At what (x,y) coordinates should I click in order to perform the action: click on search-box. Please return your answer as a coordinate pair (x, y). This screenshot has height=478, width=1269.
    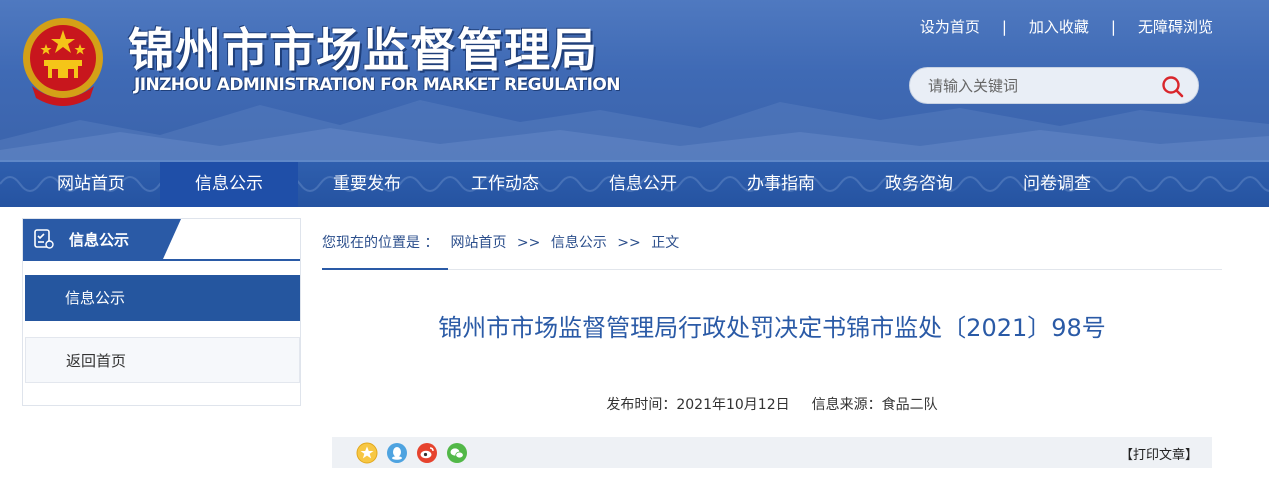
    Looking at the image, I should click on (1054, 85).